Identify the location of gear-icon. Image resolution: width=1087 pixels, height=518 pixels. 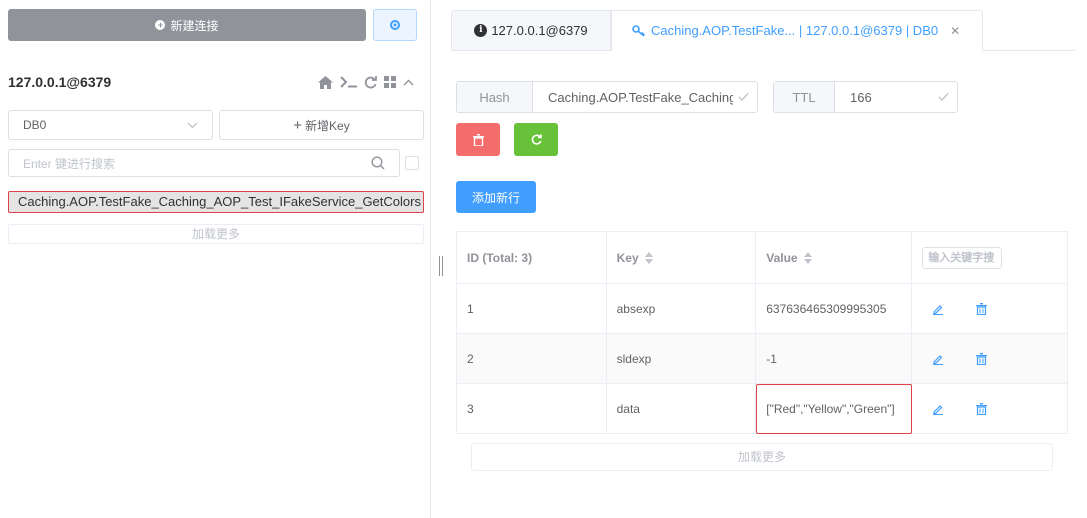
(395, 25).